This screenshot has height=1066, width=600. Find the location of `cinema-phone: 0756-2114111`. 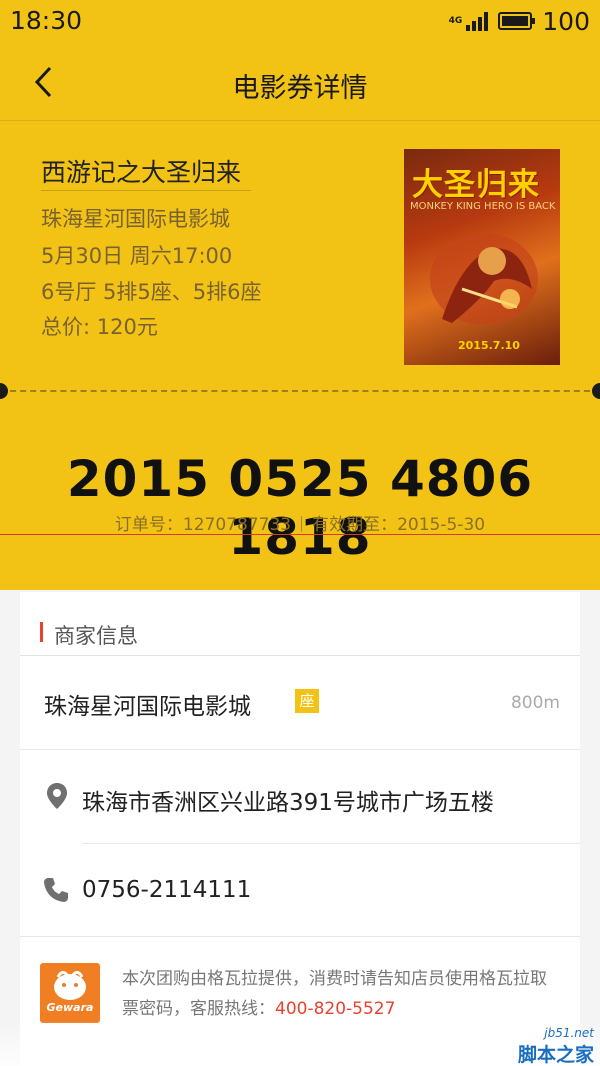

cinema-phone: 0756-2114111 is located at coordinates (167, 890).